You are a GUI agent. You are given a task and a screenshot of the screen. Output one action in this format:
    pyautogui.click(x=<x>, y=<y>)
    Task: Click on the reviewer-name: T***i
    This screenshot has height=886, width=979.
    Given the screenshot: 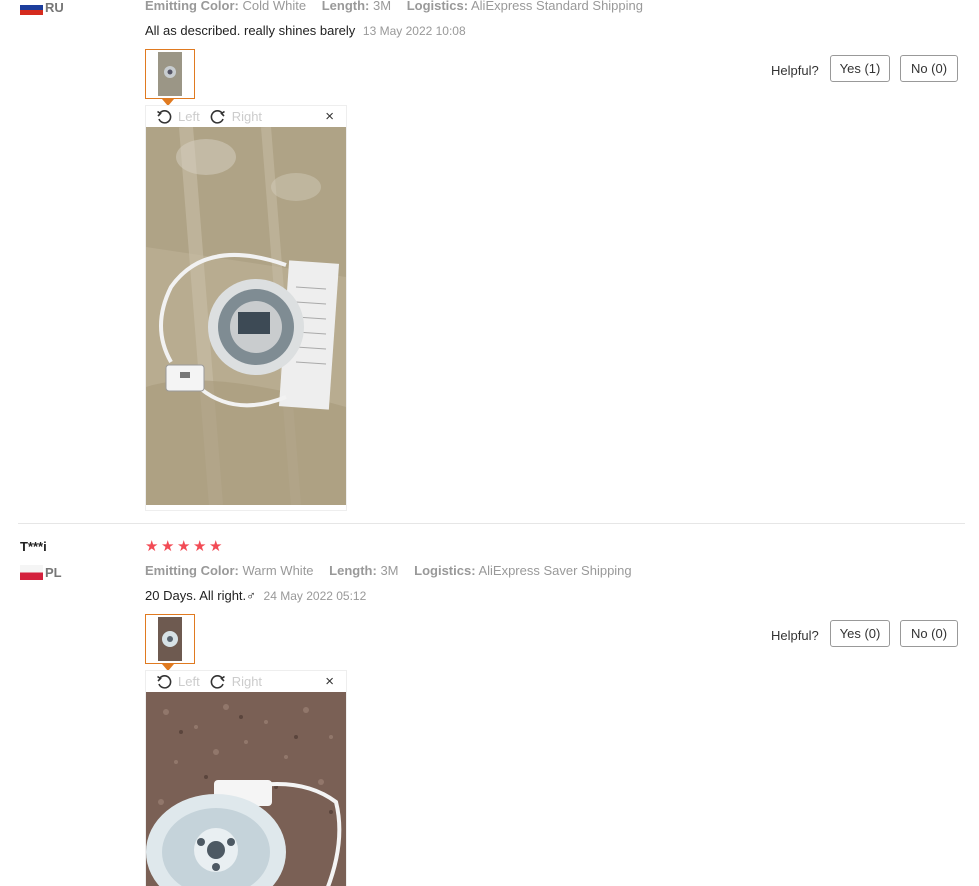 What is the action you would take?
    pyautogui.click(x=33, y=546)
    